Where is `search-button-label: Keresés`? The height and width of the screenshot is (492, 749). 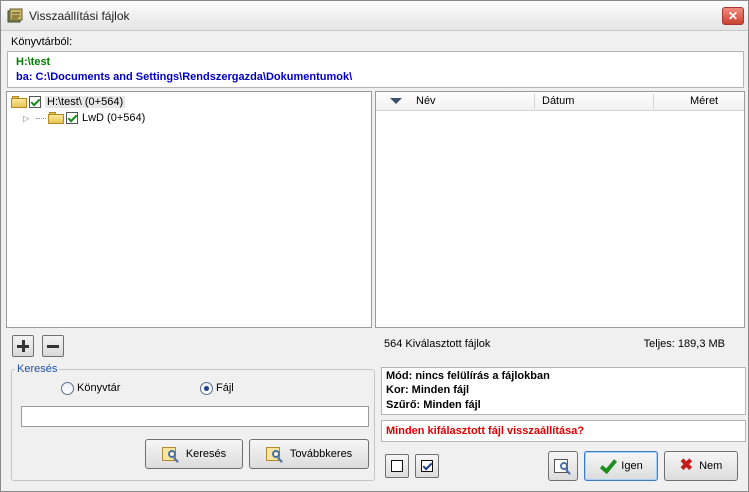
search-button-label: Keresés is located at coordinates (206, 454).